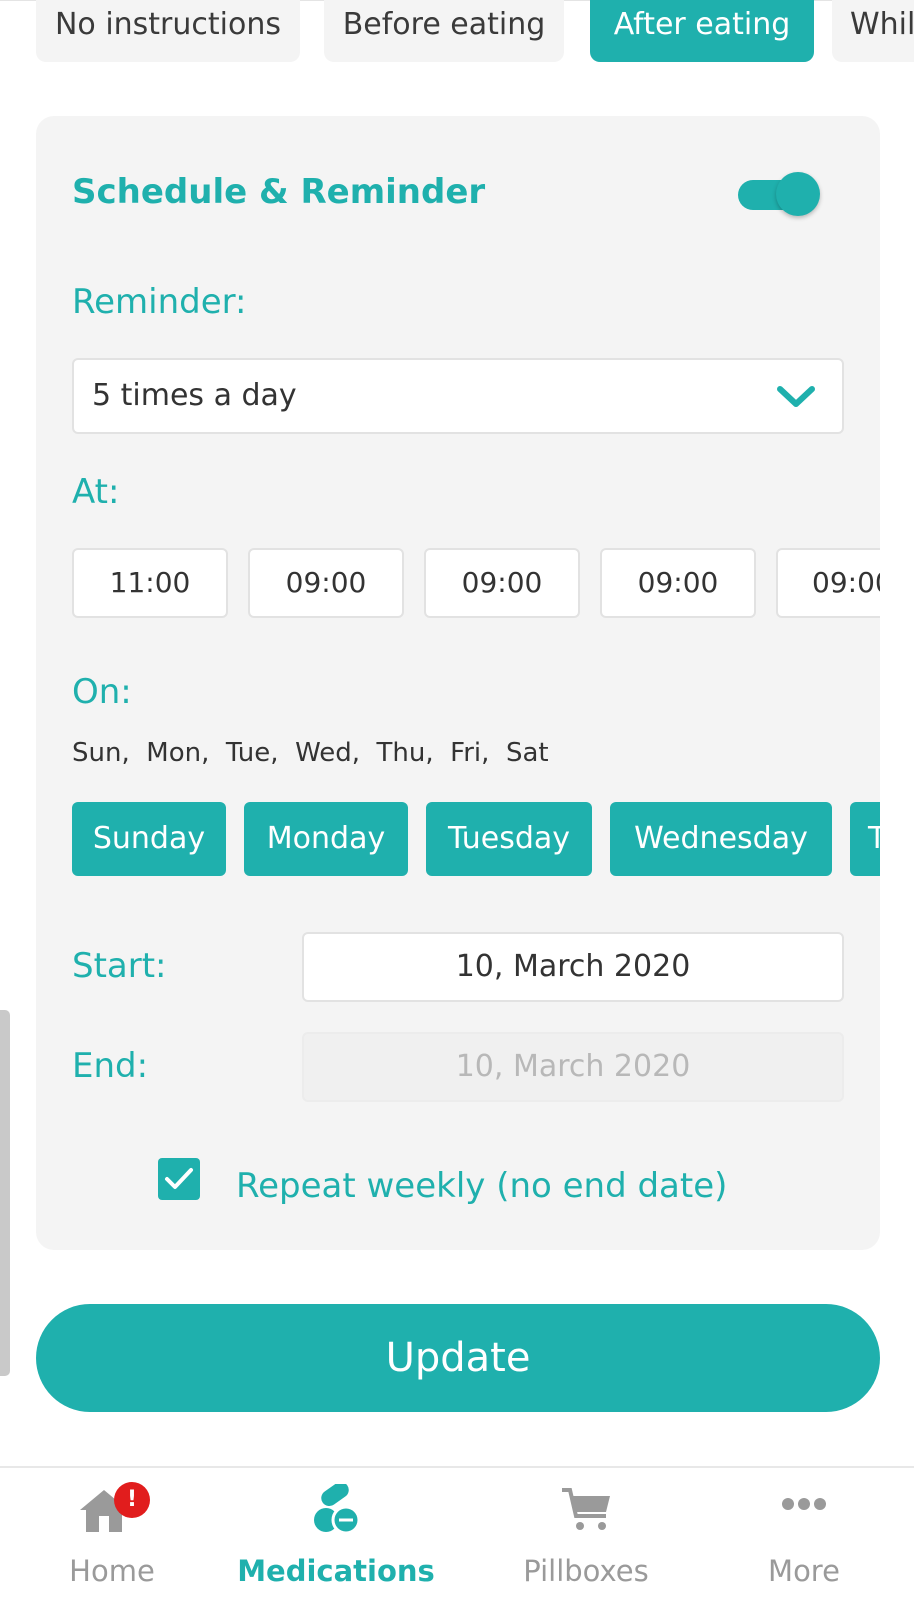 This screenshot has width=914, height=1600. What do you see at coordinates (586, 1510) in the screenshot?
I see `cart-icon` at bounding box center [586, 1510].